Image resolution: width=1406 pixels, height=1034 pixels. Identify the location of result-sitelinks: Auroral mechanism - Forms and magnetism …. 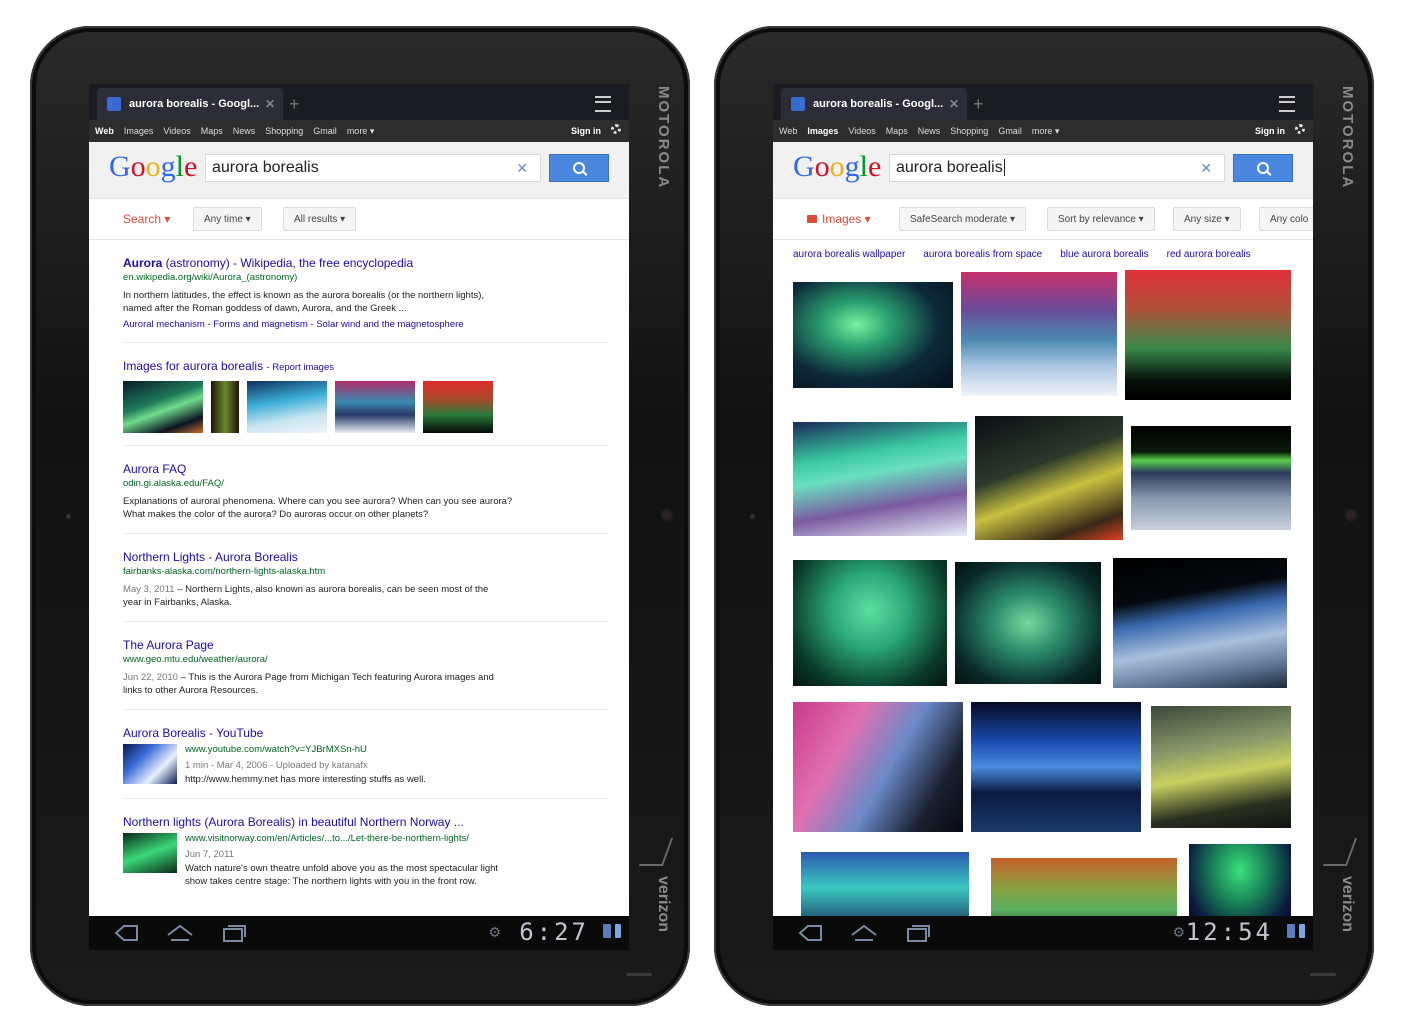
(366, 324).